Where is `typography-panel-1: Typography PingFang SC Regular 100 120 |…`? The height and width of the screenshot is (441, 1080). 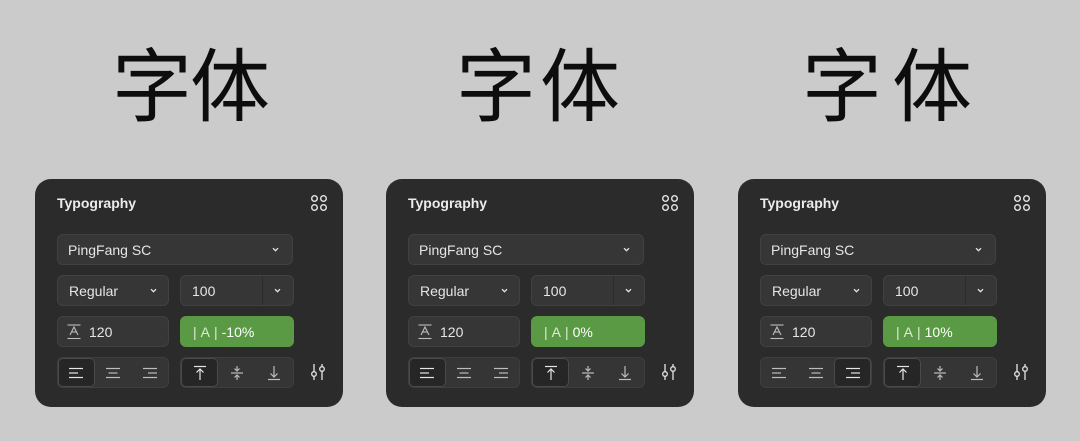 typography-panel-1: Typography PingFang SC Regular 100 120 |… is located at coordinates (189, 293).